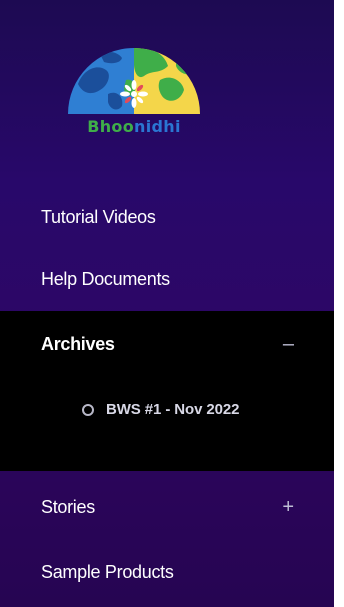 This screenshot has width=344, height=607. I want to click on menu-item-archives: Archives –, so click(167, 344).